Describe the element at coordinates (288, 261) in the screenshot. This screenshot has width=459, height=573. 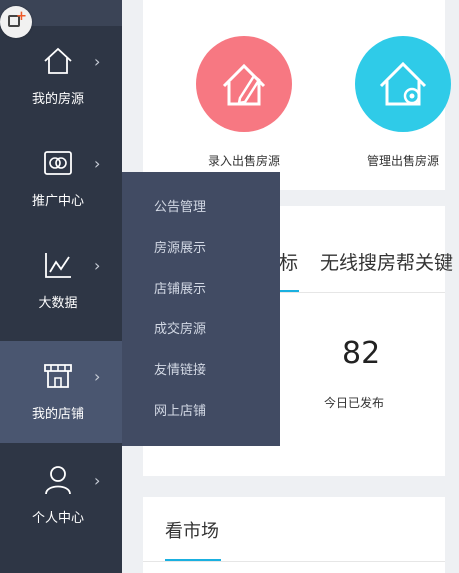
I see `tab-partial: 标` at that location.